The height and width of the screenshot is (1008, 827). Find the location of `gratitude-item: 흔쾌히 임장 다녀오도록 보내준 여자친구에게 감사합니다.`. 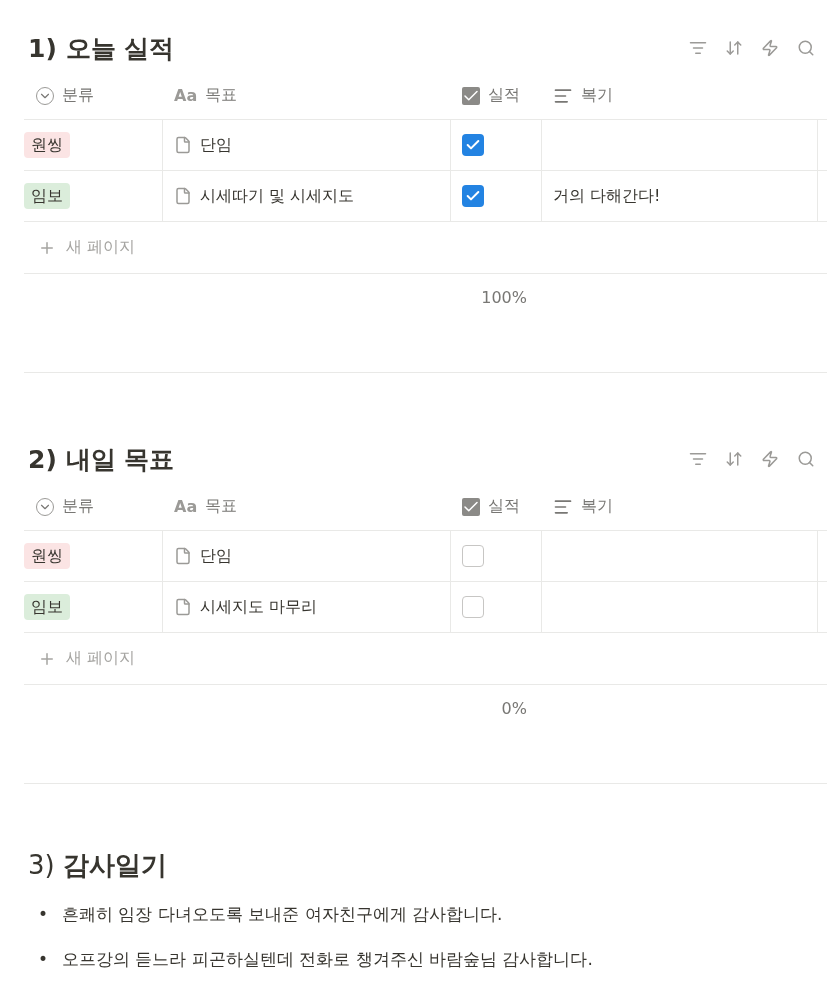

gratitude-item: 흔쾌히 임장 다녀오도록 보내준 여자친구에게 감사합니다. is located at coordinates (282, 914).